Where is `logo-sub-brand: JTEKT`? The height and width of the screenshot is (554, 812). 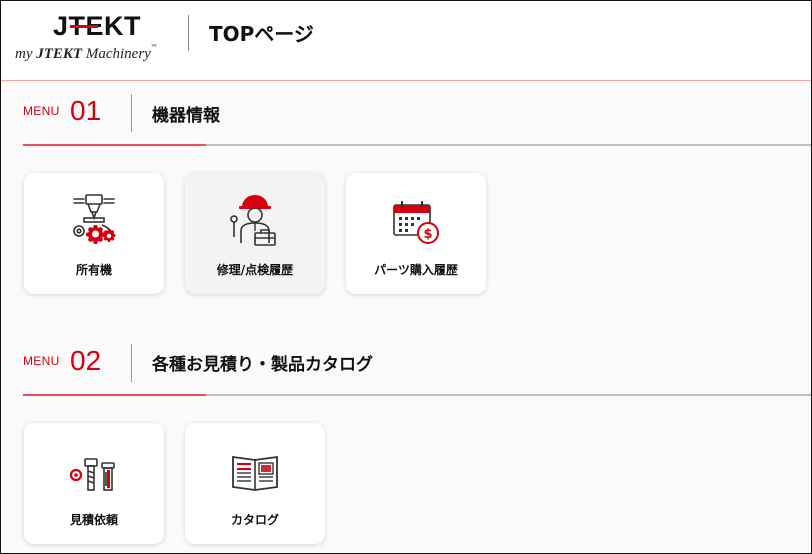 logo-sub-brand: JTEKT is located at coordinates (59, 54).